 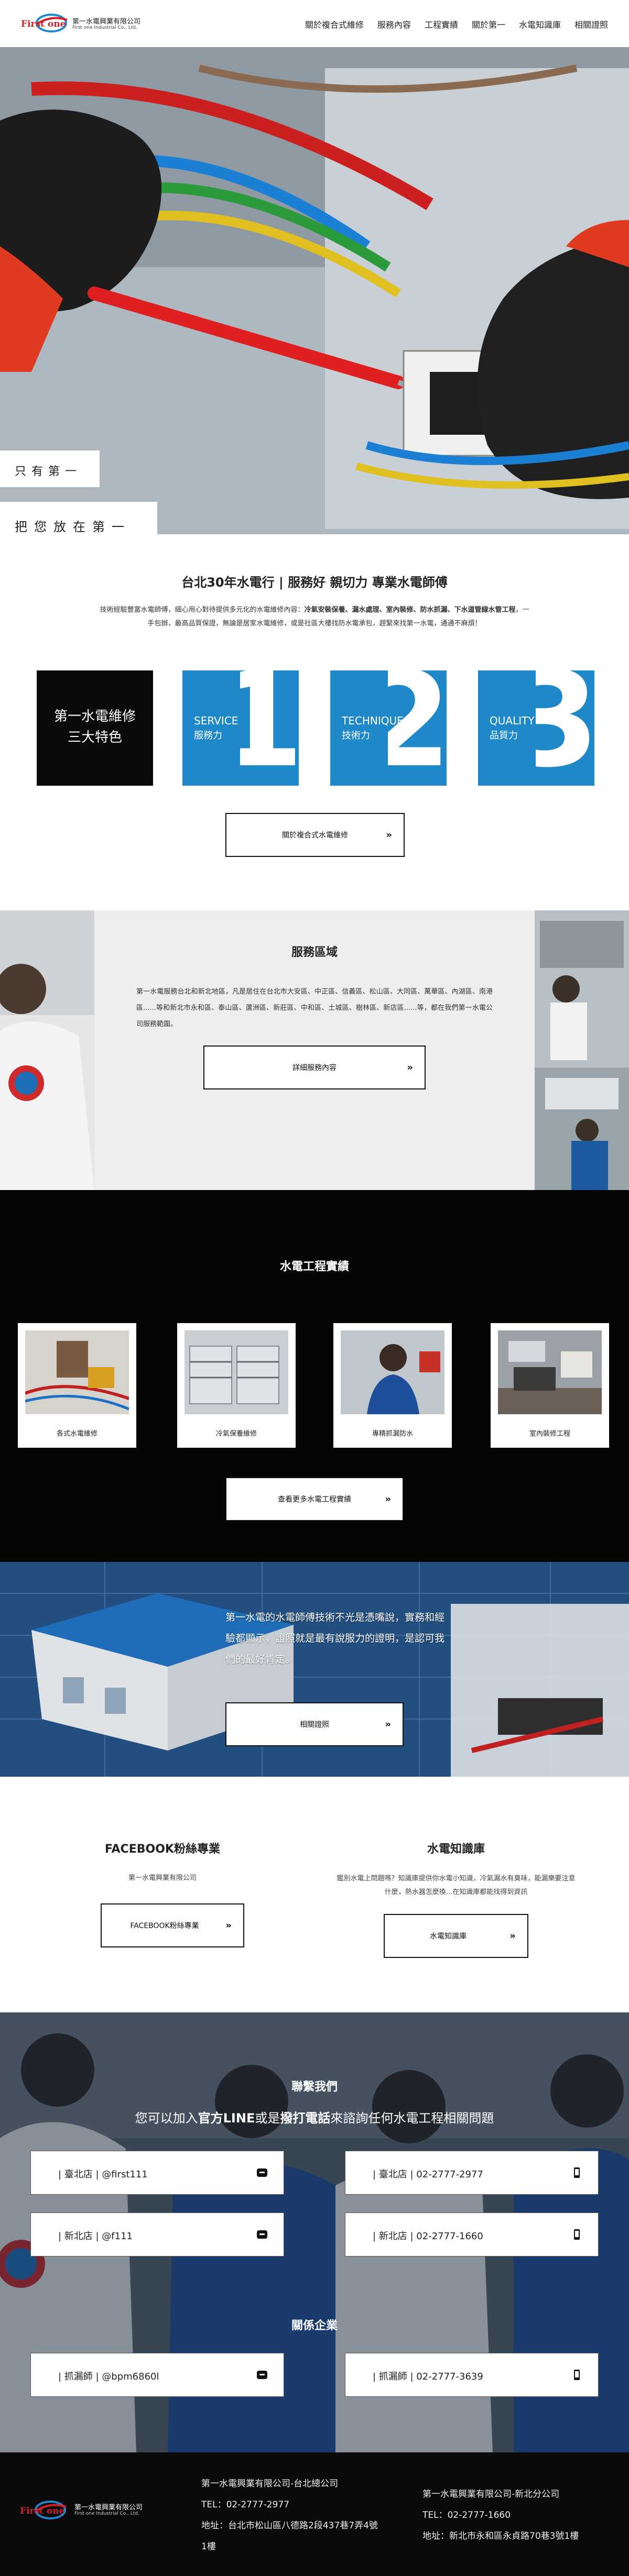 I want to click on facebook-button: FACEBOOK粉絲專業 », so click(x=172, y=1925).